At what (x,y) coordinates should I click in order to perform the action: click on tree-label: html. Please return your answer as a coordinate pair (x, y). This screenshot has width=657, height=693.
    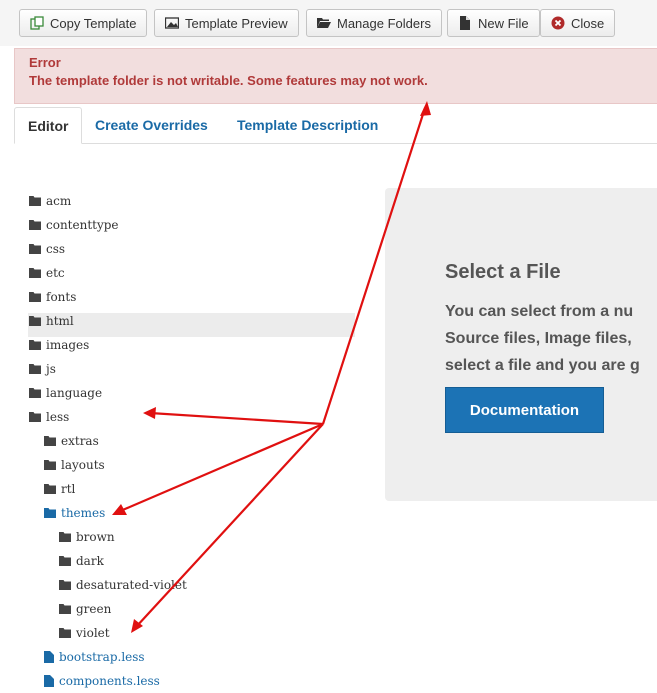
    Looking at the image, I should click on (60, 321).